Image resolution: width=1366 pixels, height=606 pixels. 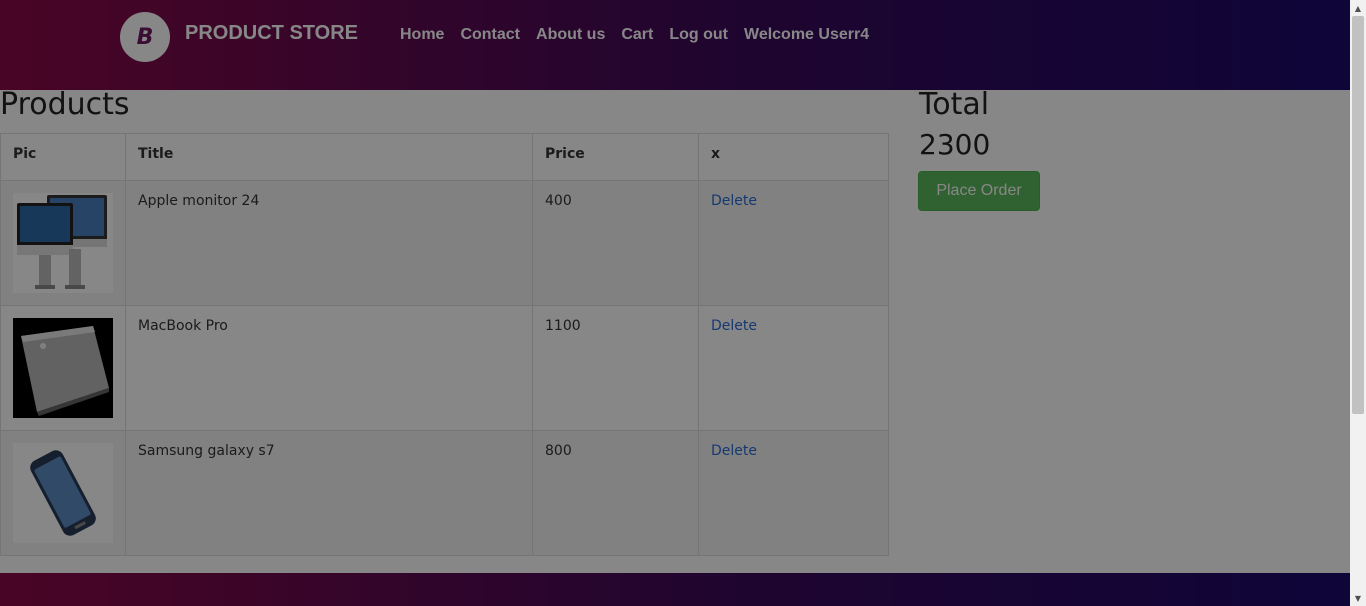 I want to click on place-order-button: Place Order, so click(x=979, y=191).